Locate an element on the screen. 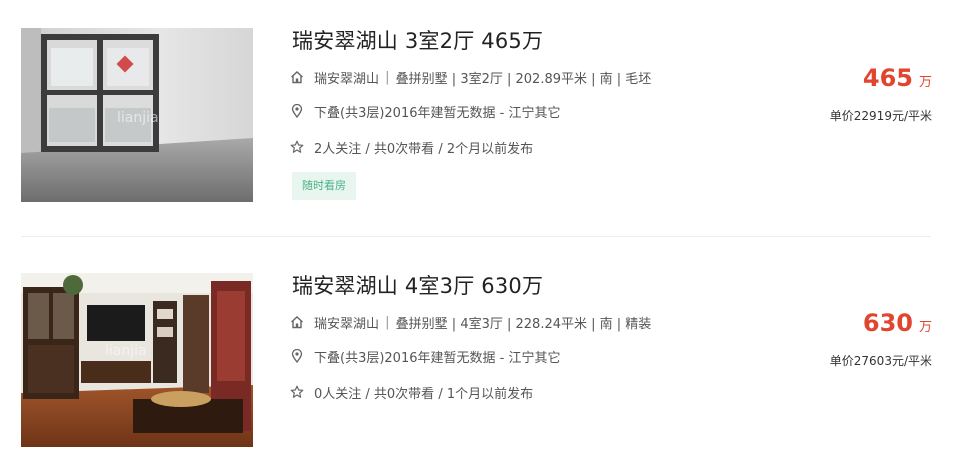 This screenshot has width=954, height=468. total-price-value: 630 is located at coordinates (887, 323).